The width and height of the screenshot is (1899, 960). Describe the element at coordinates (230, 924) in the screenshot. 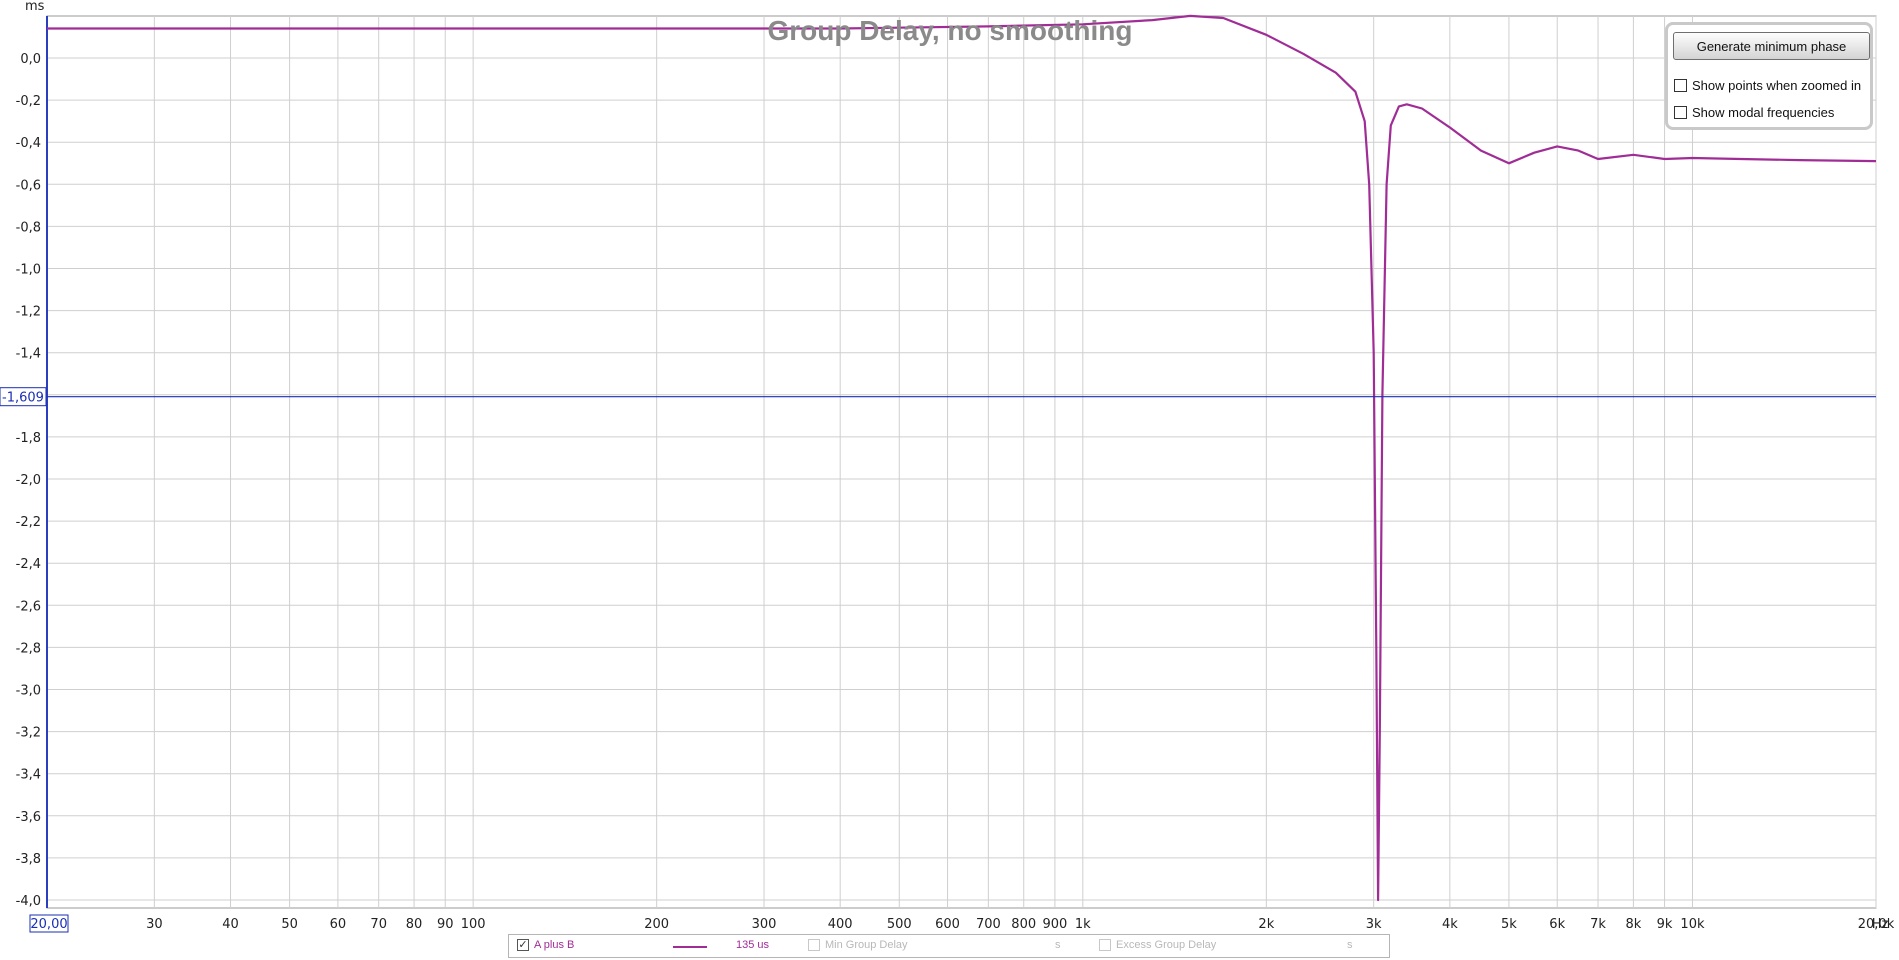

I see `x-tick-label: 40` at that location.